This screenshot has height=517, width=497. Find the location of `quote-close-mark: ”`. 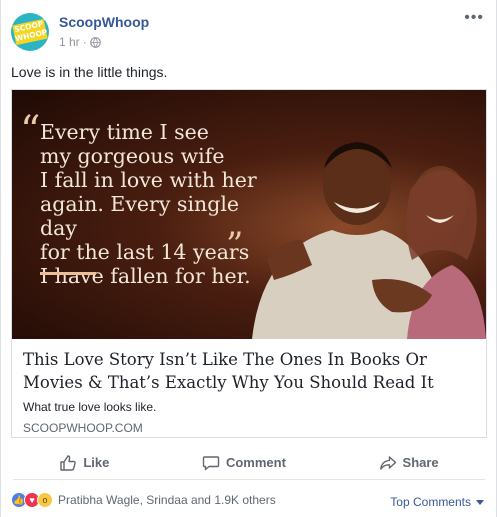

quote-close-mark: ” is located at coordinates (235, 245).